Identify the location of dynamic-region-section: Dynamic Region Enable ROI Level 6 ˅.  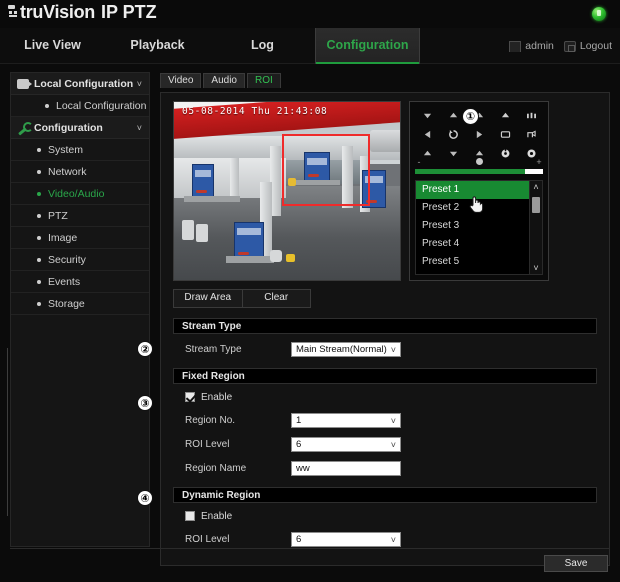
(385, 517).